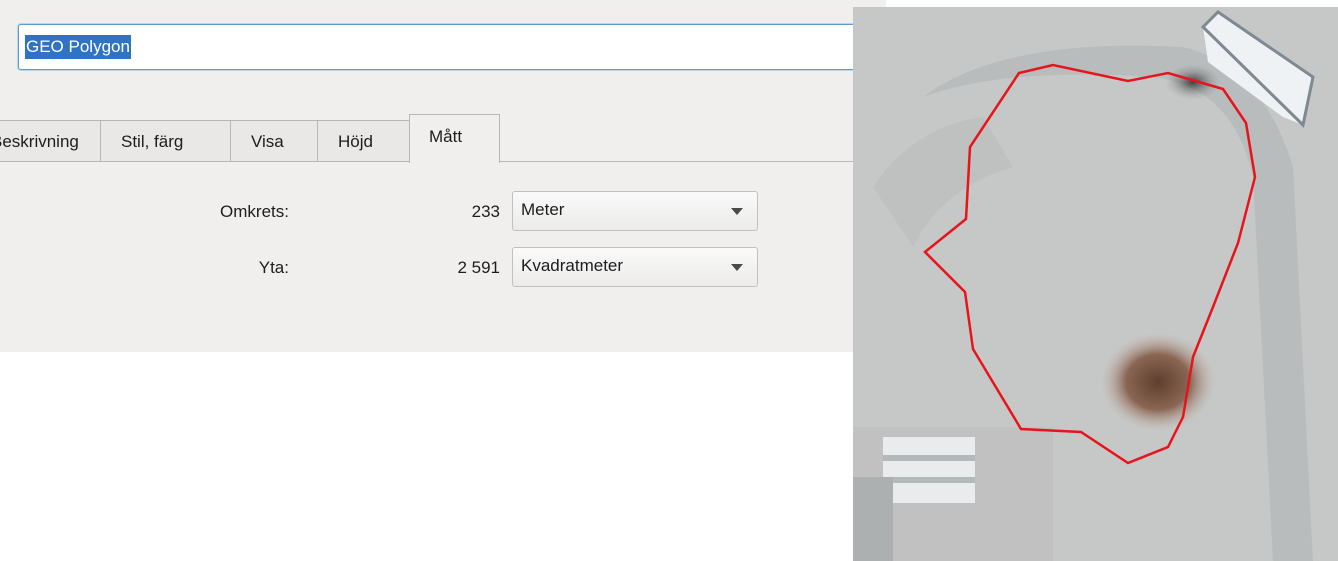 The height and width of the screenshot is (561, 1338). I want to click on name-input: GEO Polygon, so click(468, 47).